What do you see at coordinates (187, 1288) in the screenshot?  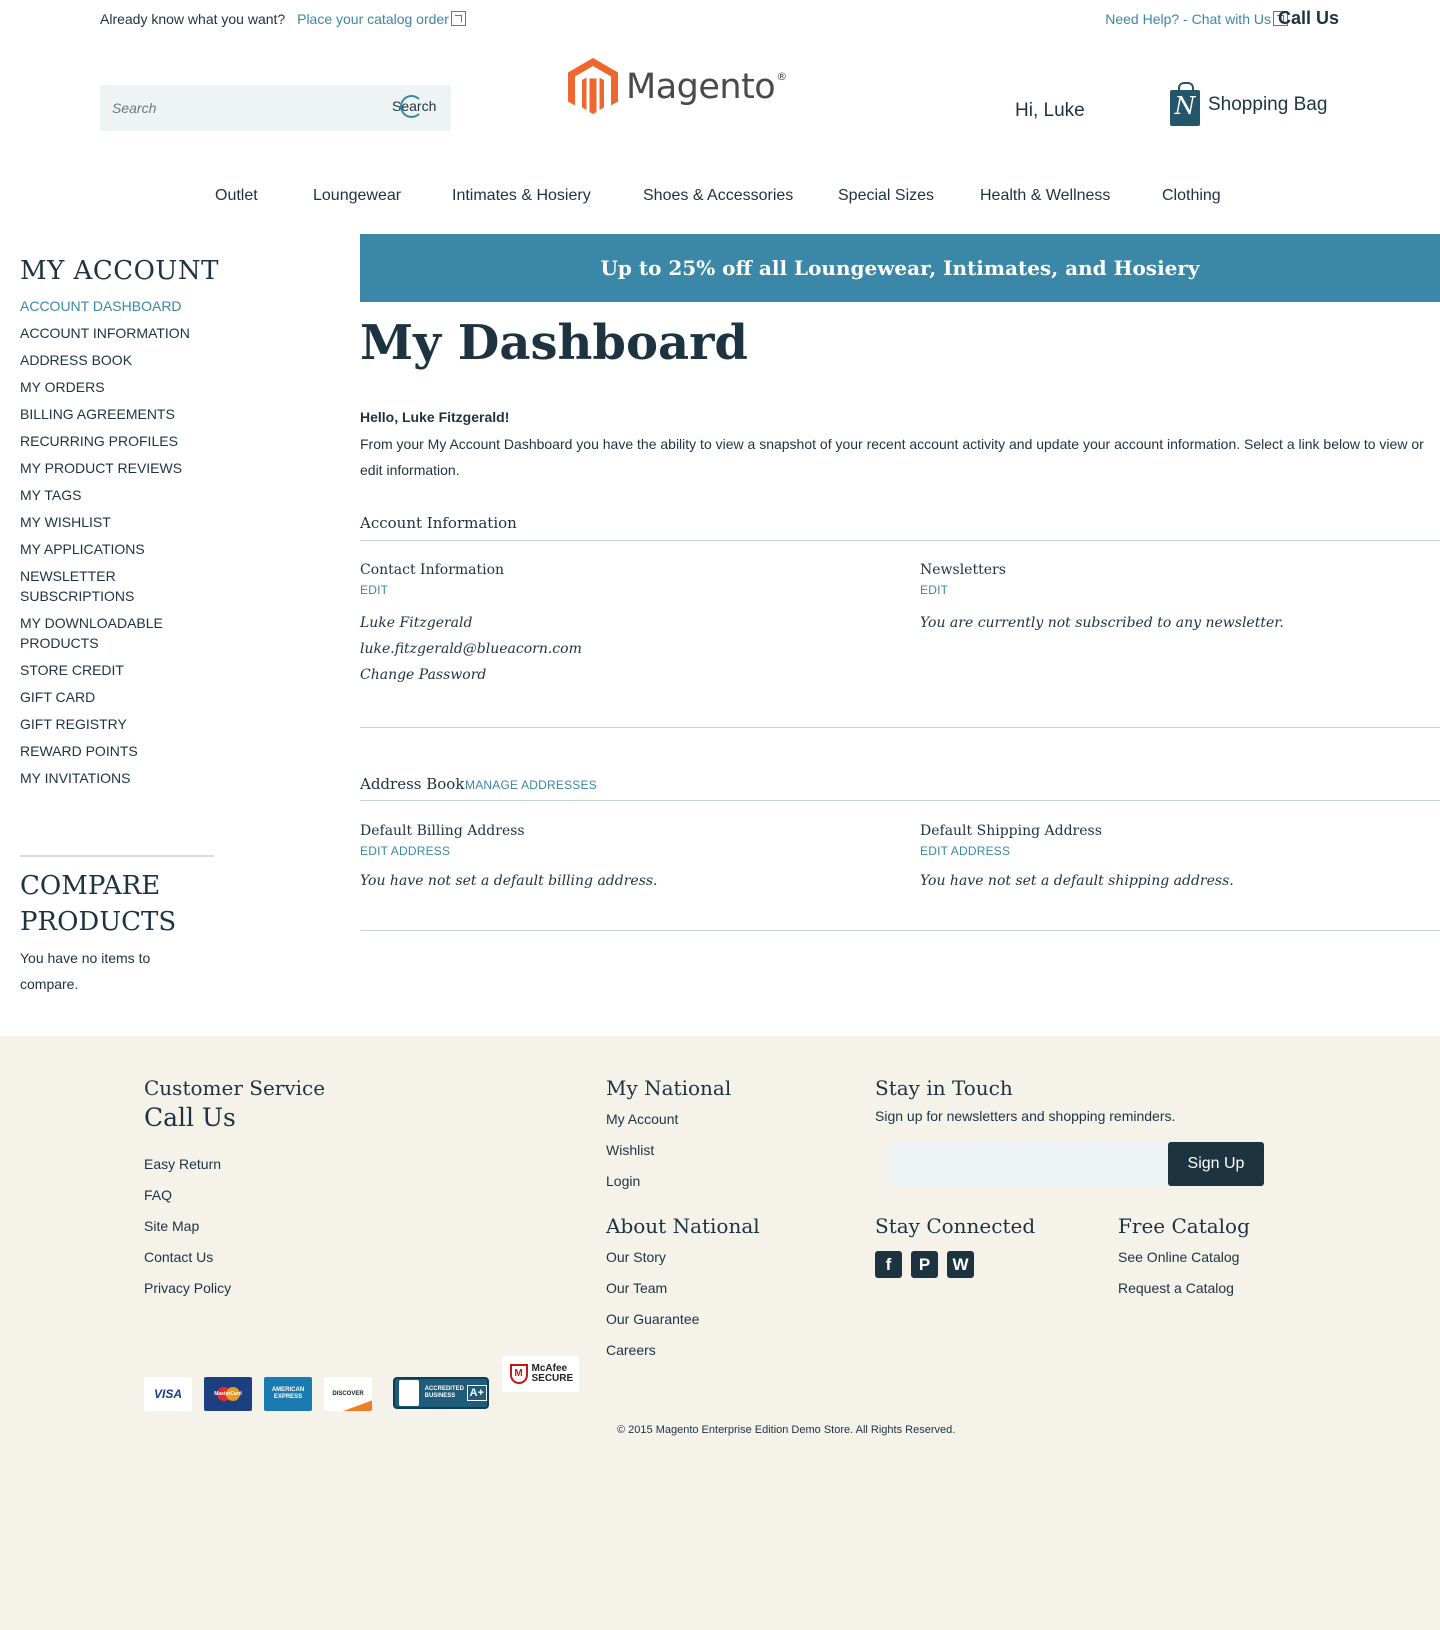 I see `footer-link-privacy-policy: Privacy Policy` at bounding box center [187, 1288].